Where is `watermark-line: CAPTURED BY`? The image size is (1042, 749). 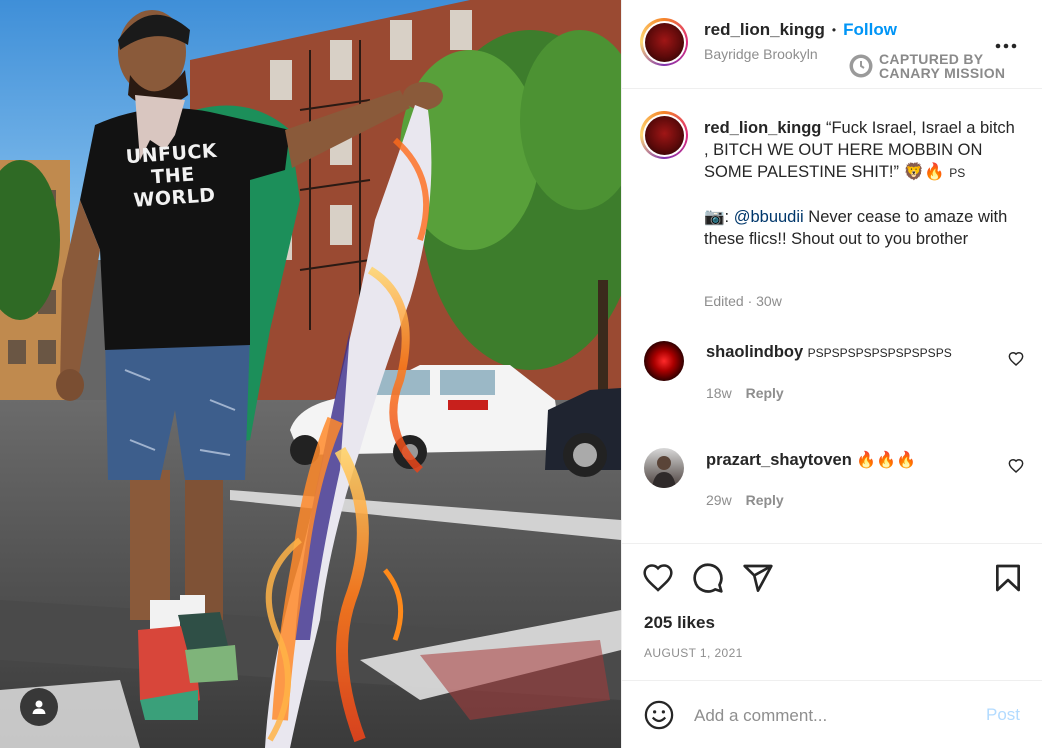 watermark-line: CAPTURED BY is located at coordinates (931, 59).